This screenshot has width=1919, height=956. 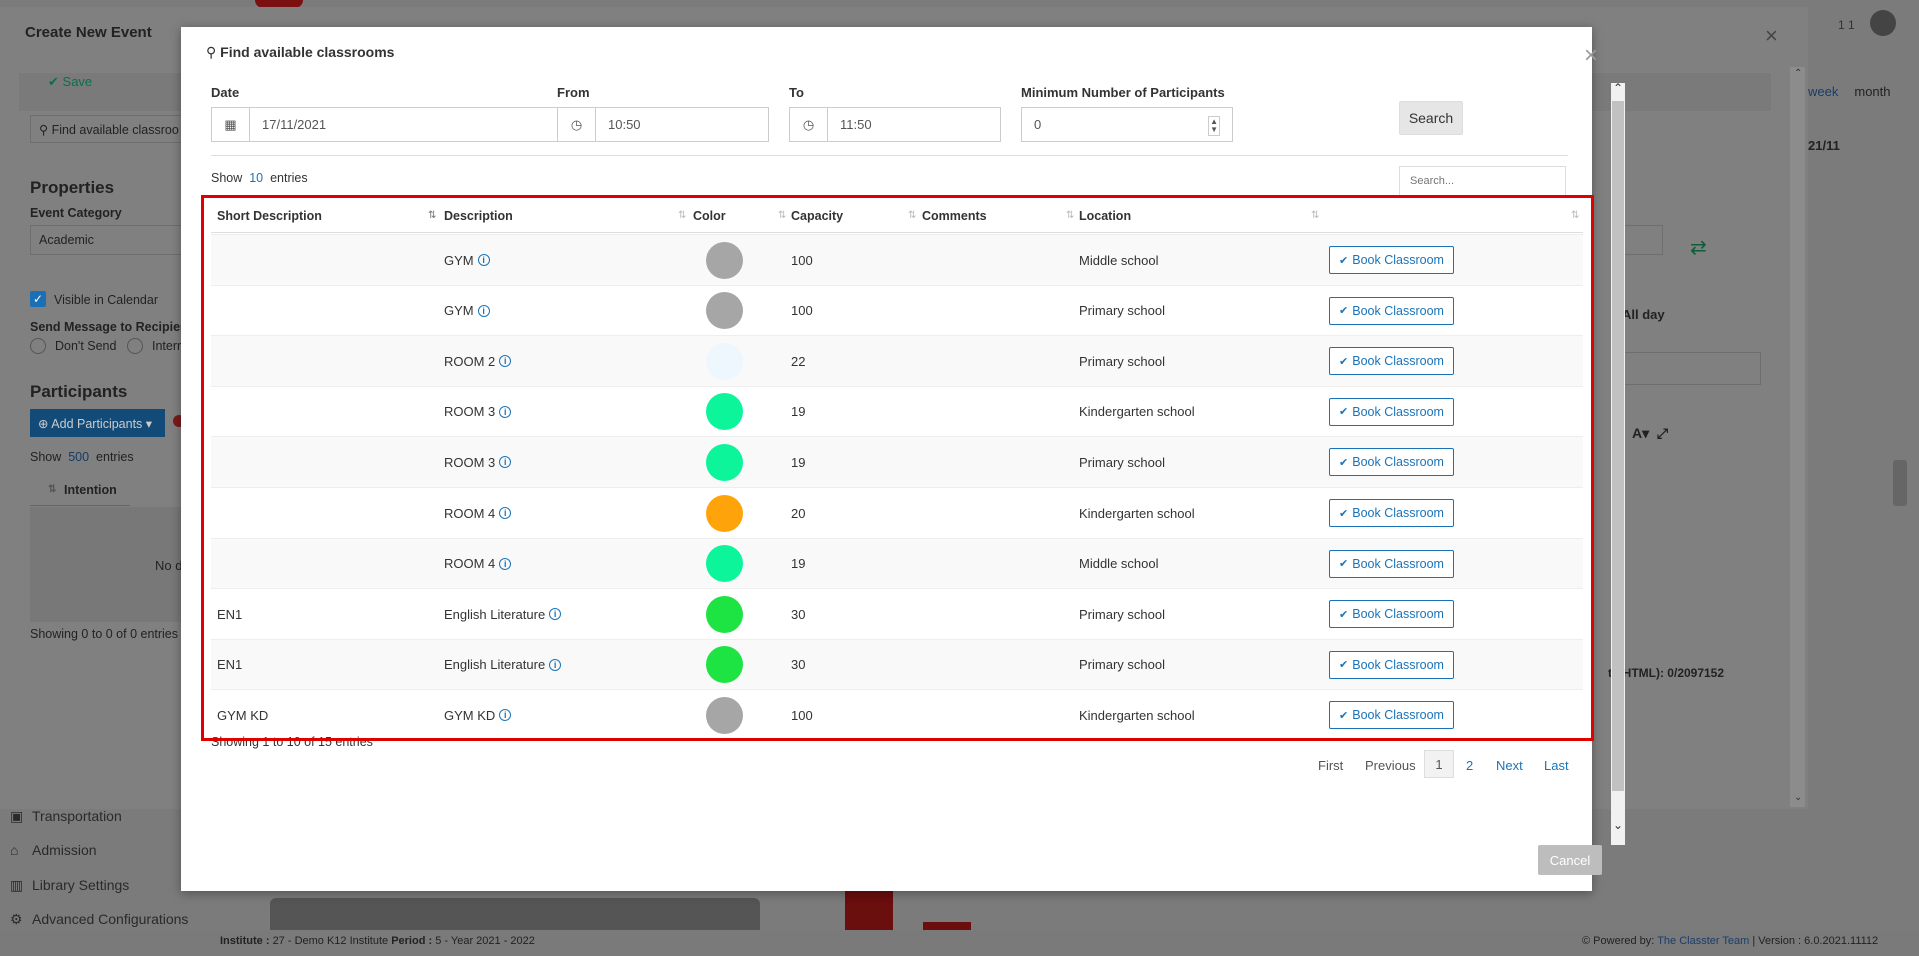 What do you see at coordinates (1824, 145) in the screenshot?
I see `bg-date-range: 21/11` at bounding box center [1824, 145].